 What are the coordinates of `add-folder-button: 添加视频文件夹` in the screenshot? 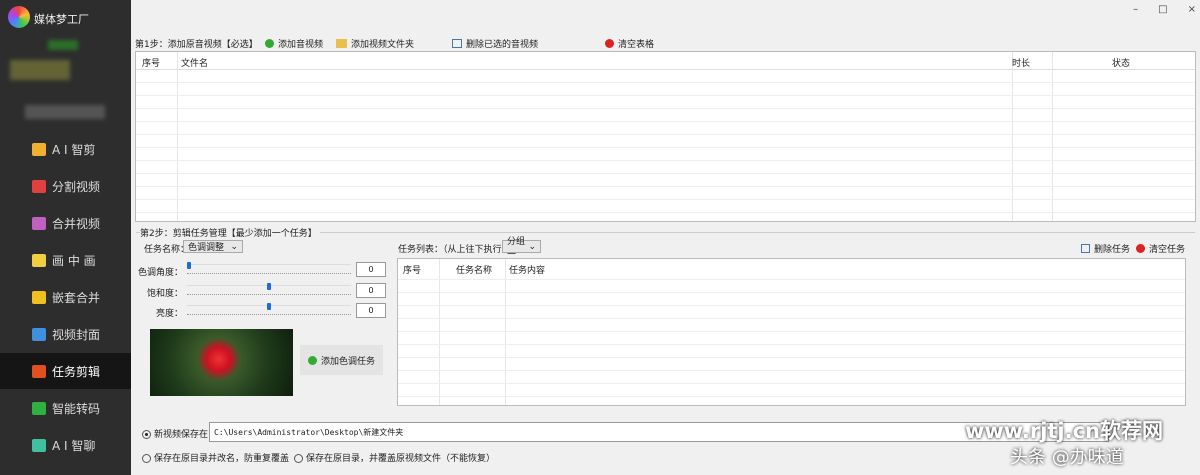 It's located at (375, 43).